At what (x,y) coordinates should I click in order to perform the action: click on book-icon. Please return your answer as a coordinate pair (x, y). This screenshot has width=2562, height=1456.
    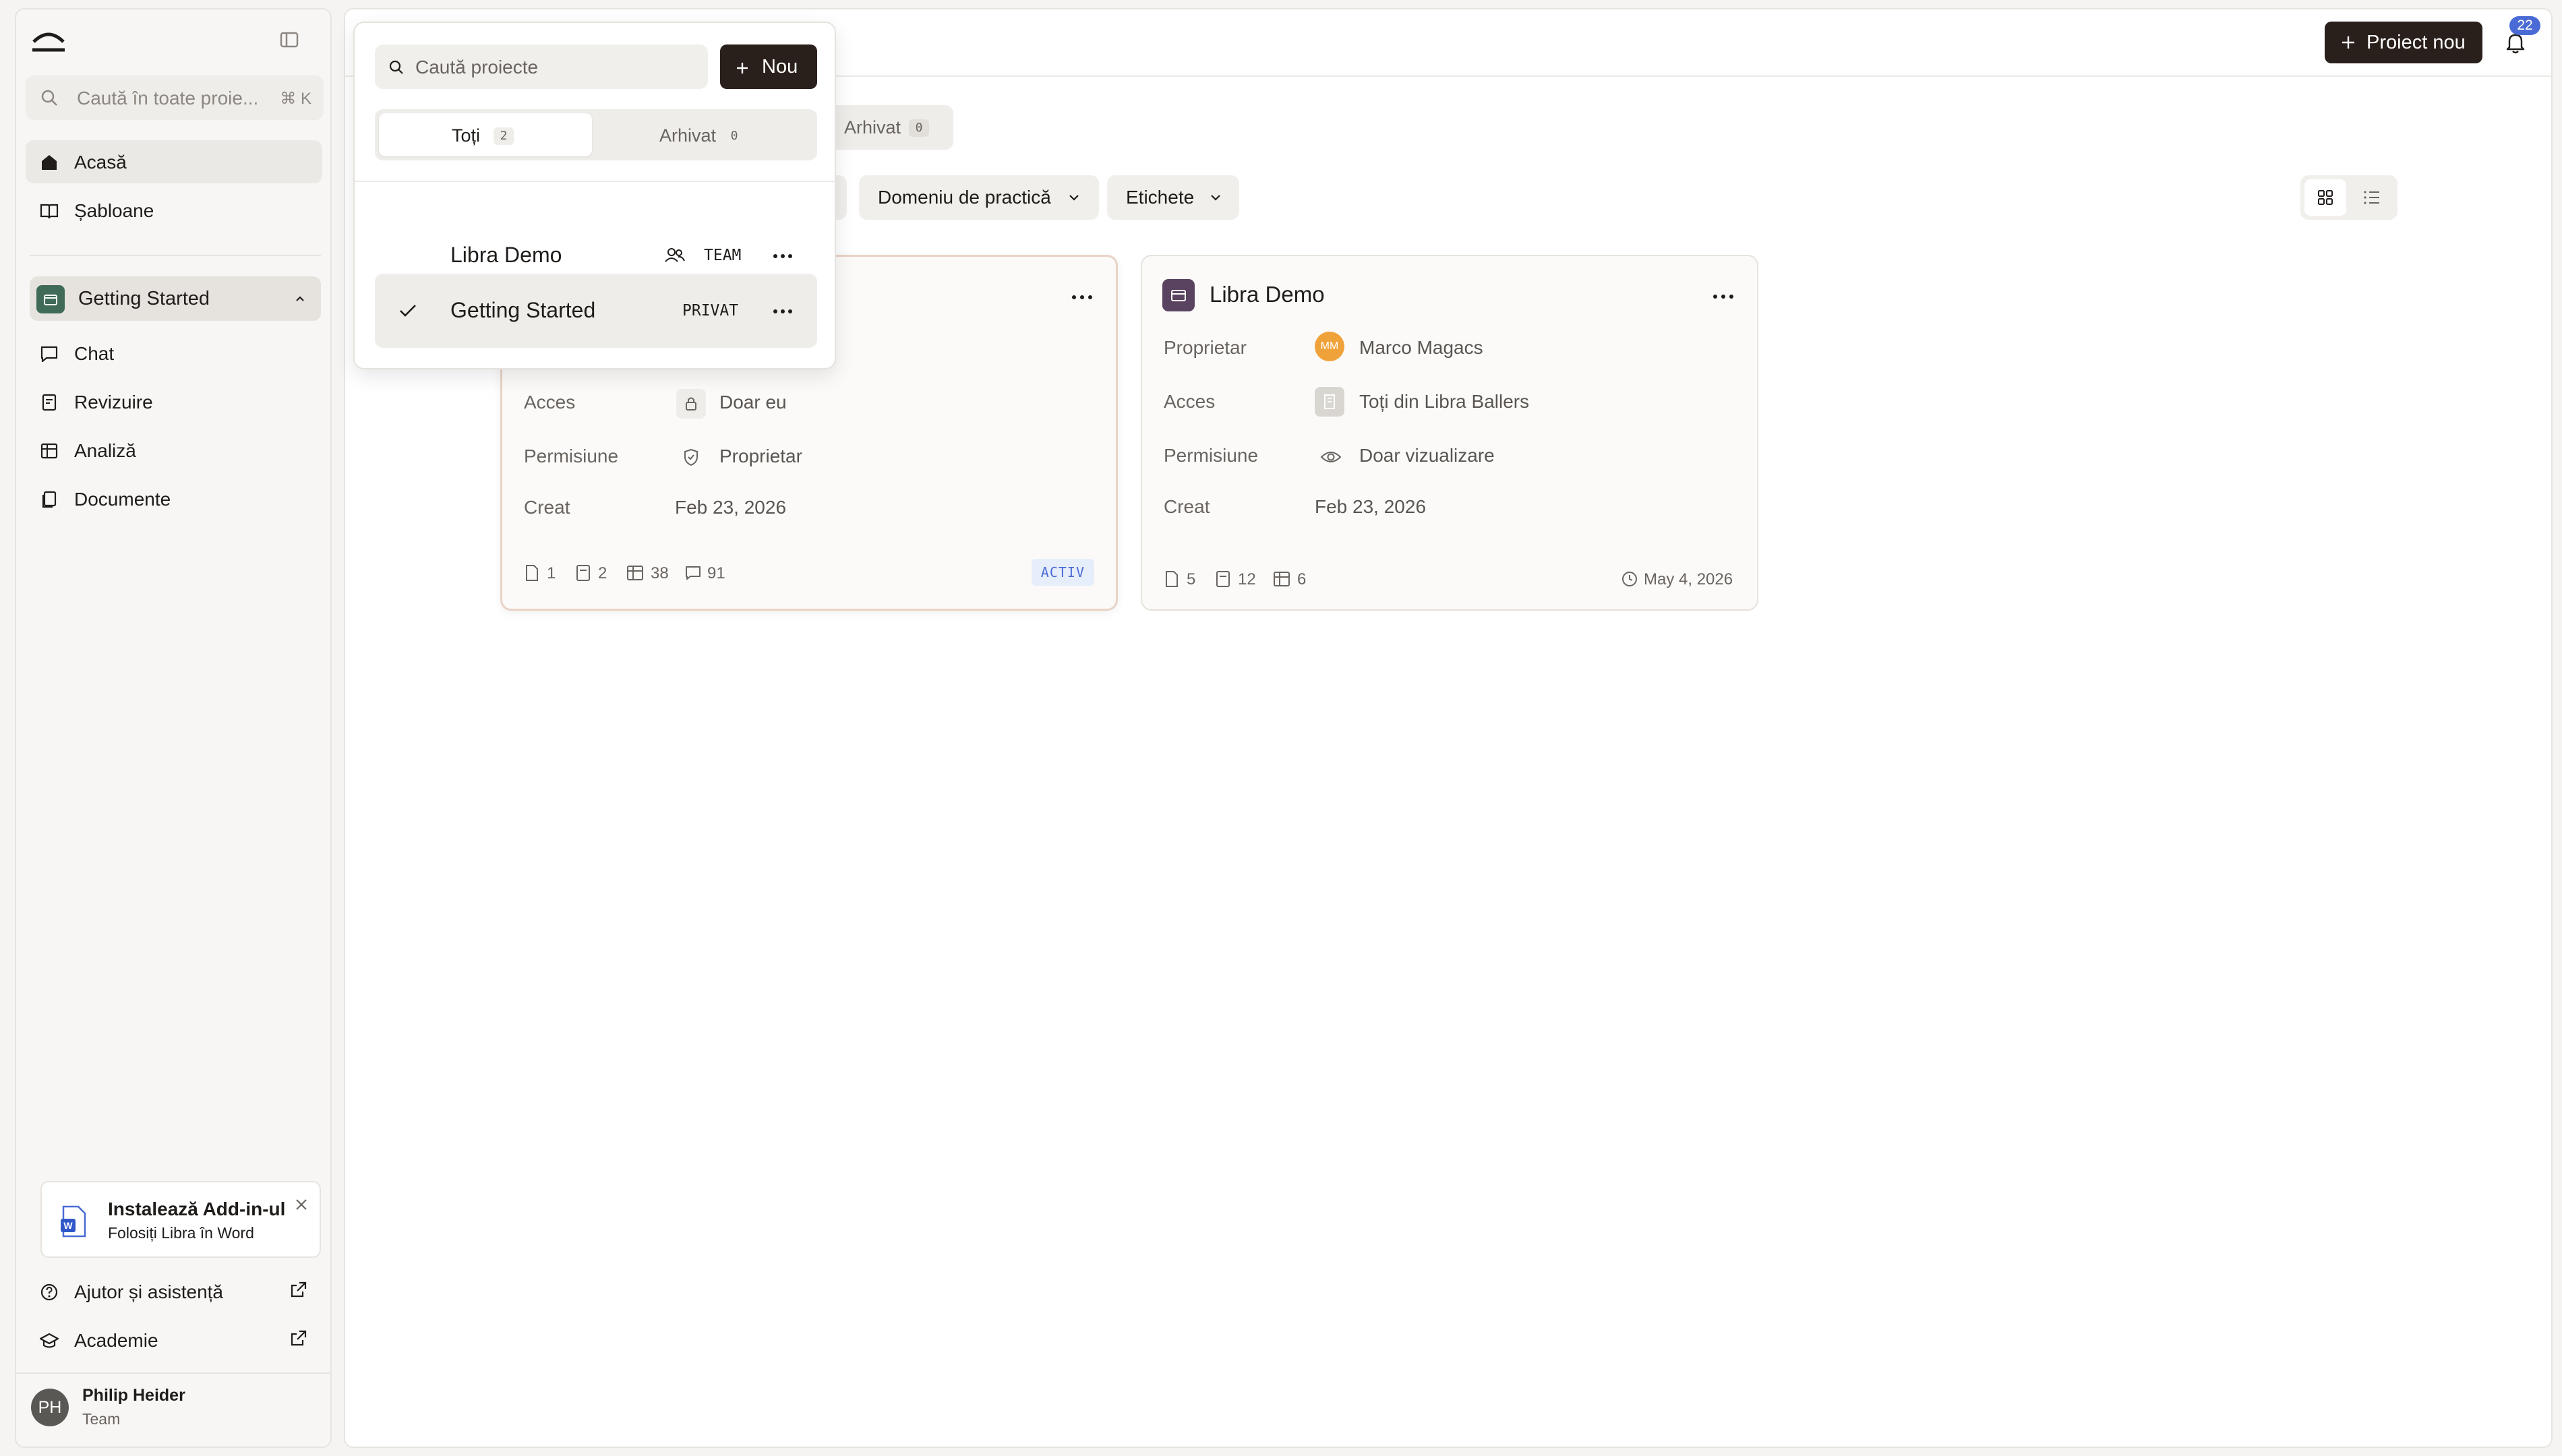
    Looking at the image, I should click on (49, 211).